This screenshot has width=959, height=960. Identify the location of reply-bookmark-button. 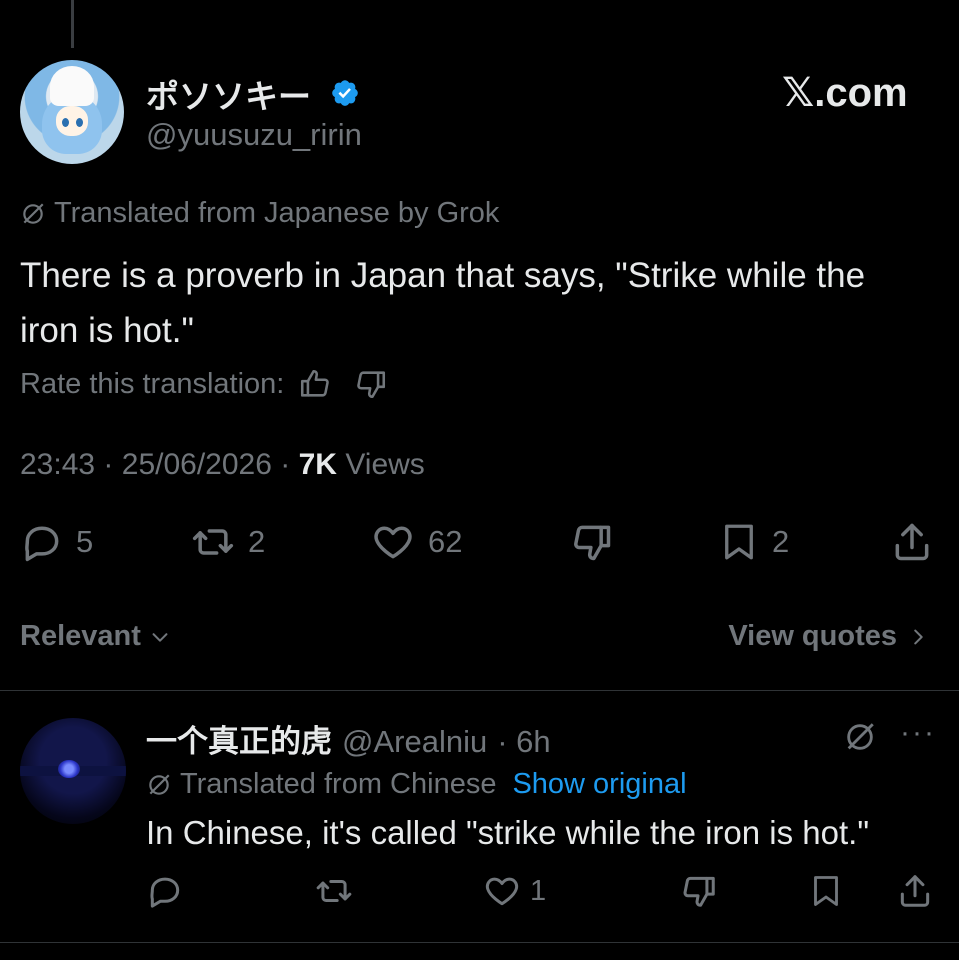
(826, 891).